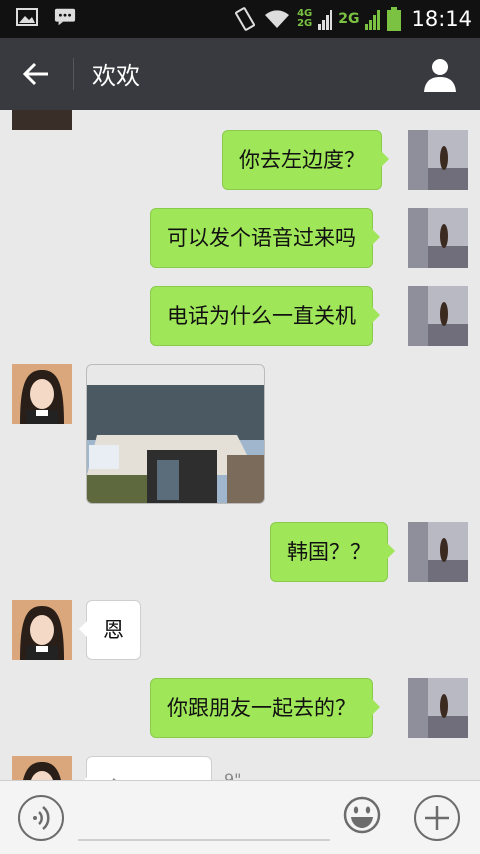 The image size is (480, 854). I want to click on person-icon, so click(440, 75).